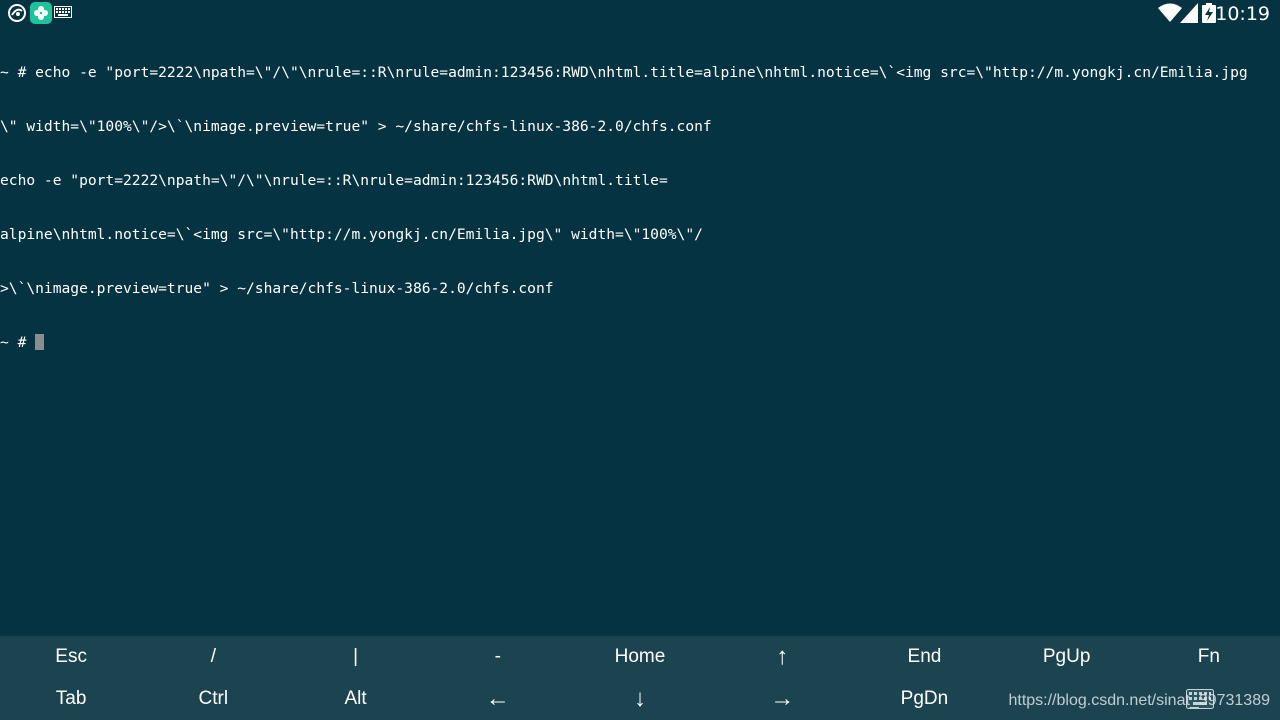 The image size is (1280, 720). I want to click on status-clock: 10:19, so click(1242, 14).